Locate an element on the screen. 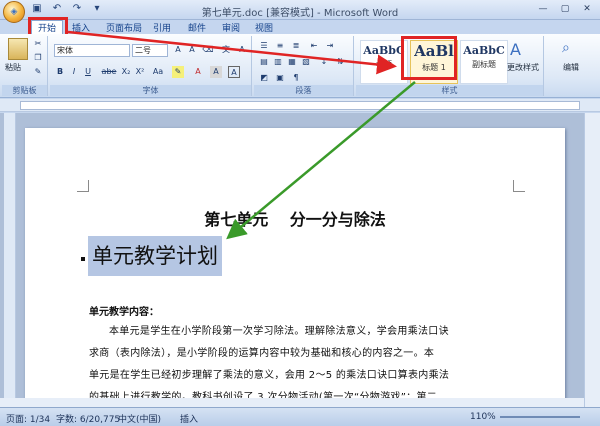  underline-button: U is located at coordinates (88, 72).